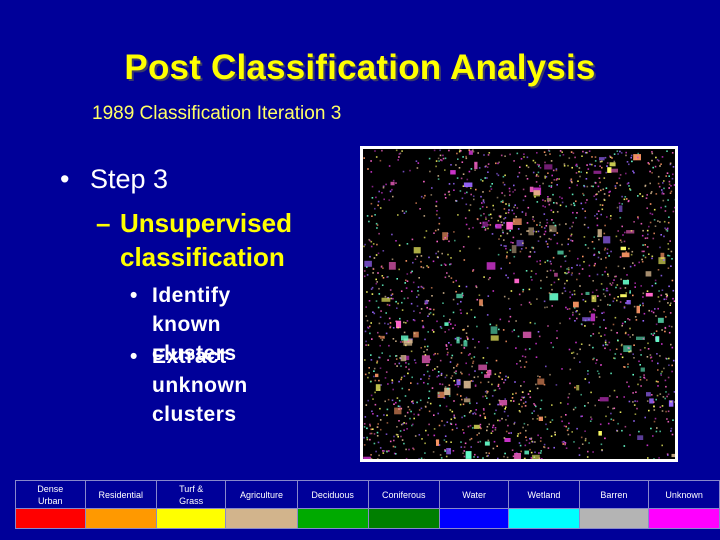  What do you see at coordinates (332, 494) in the screenshot?
I see `legend-label-line: Deciduous` at bounding box center [332, 494].